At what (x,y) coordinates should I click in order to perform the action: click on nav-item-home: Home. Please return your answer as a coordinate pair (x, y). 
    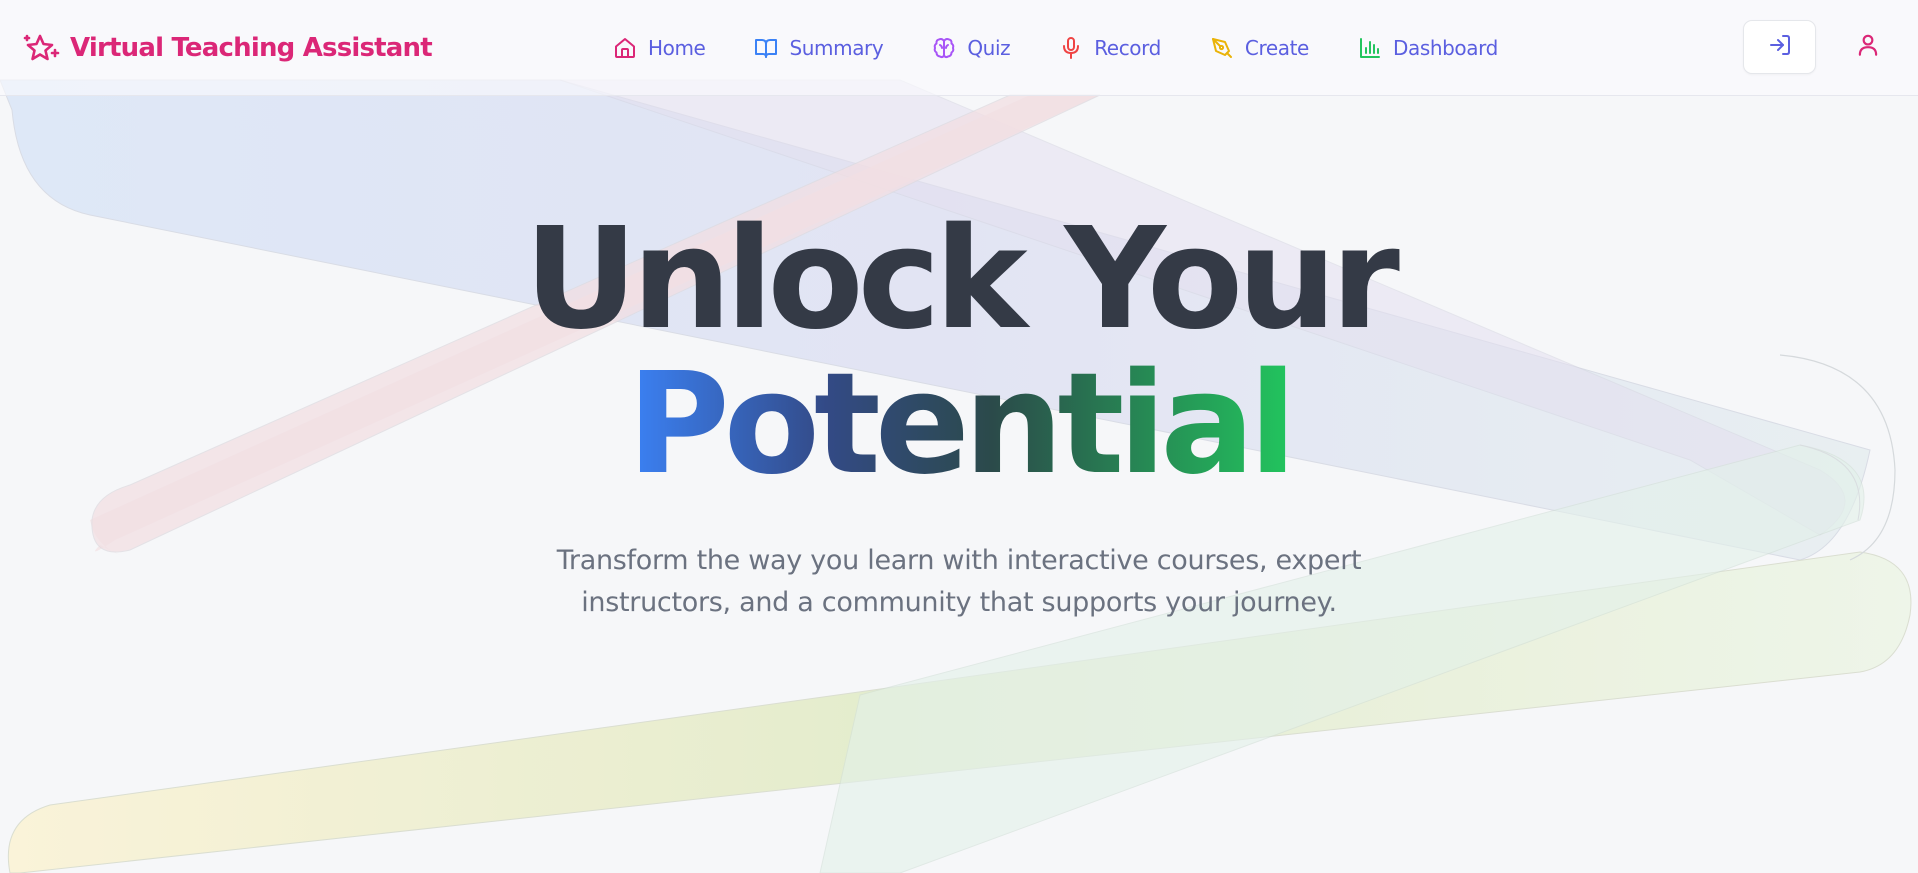
    Looking at the image, I should click on (659, 48).